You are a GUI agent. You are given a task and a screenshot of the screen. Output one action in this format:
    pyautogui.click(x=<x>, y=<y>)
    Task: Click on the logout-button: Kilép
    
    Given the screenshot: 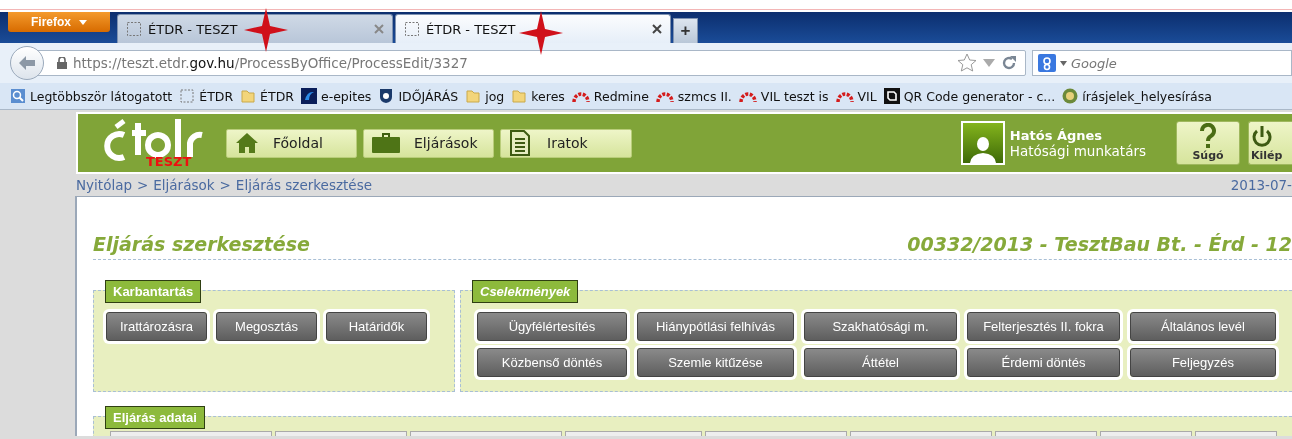 What is the action you would take?
    pyautogui.click(x=1270, y=143)
    